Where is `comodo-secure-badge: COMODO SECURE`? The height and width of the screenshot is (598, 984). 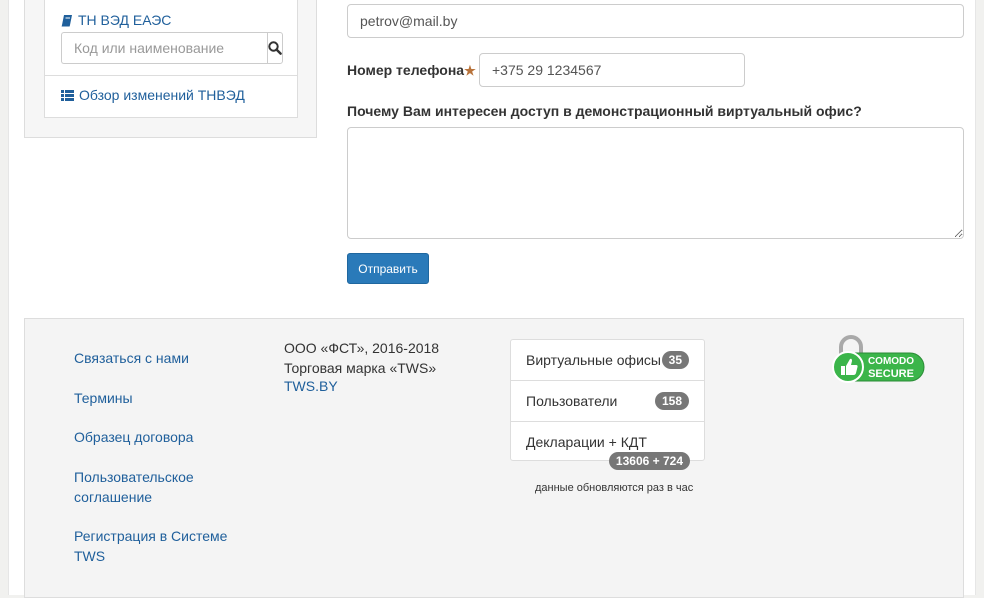 comodo-secure-badge: COMODO SECURE is located at coordinates (879, 361).